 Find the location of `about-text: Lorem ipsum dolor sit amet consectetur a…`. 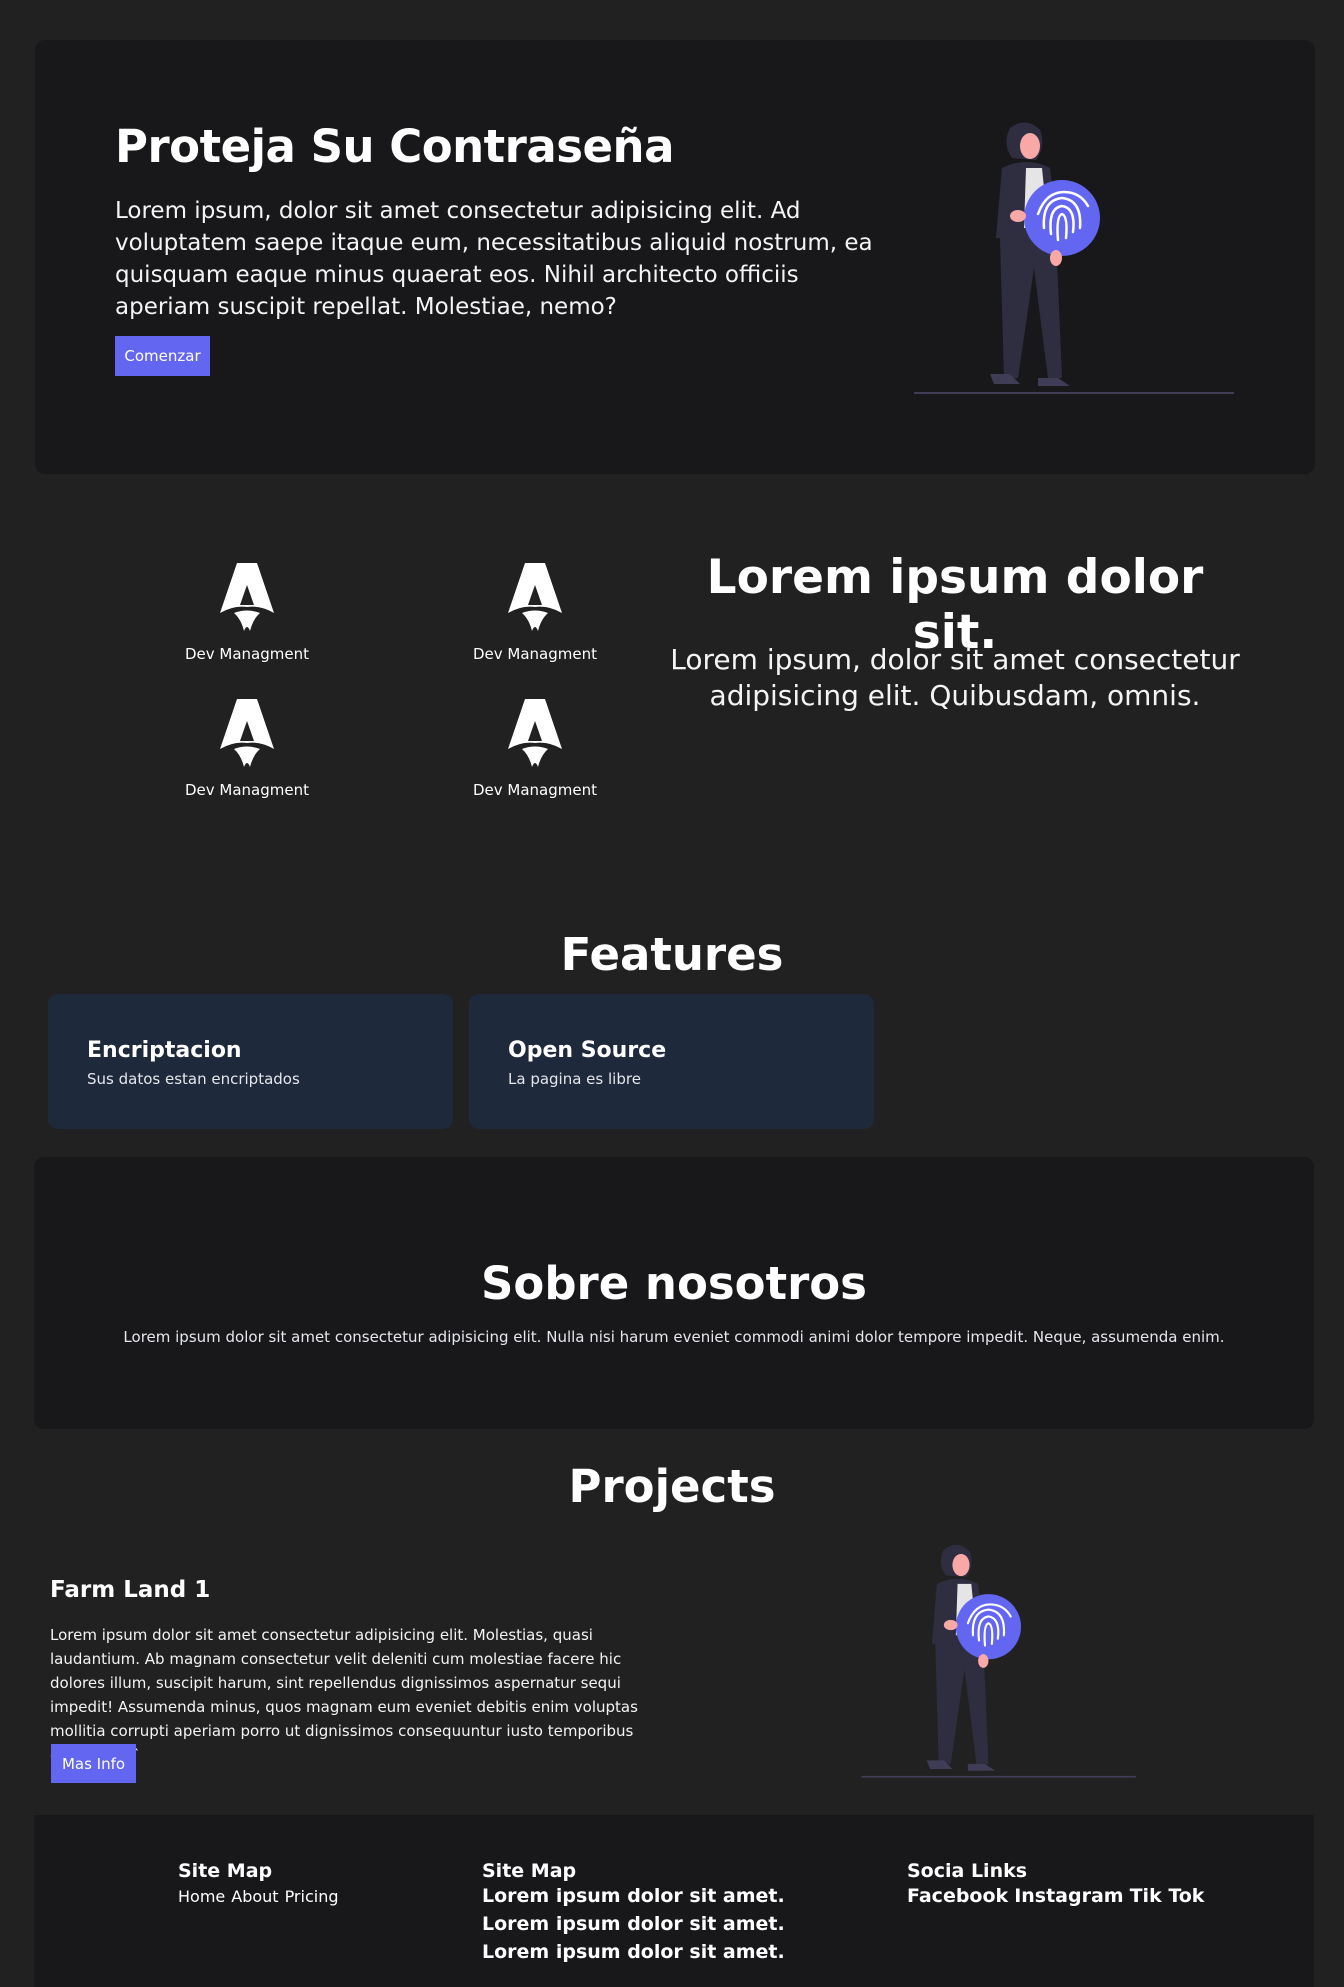

about-text: Lorem ipsum dolor sit amet consectetur a… is located at coordinates (674, 1337).